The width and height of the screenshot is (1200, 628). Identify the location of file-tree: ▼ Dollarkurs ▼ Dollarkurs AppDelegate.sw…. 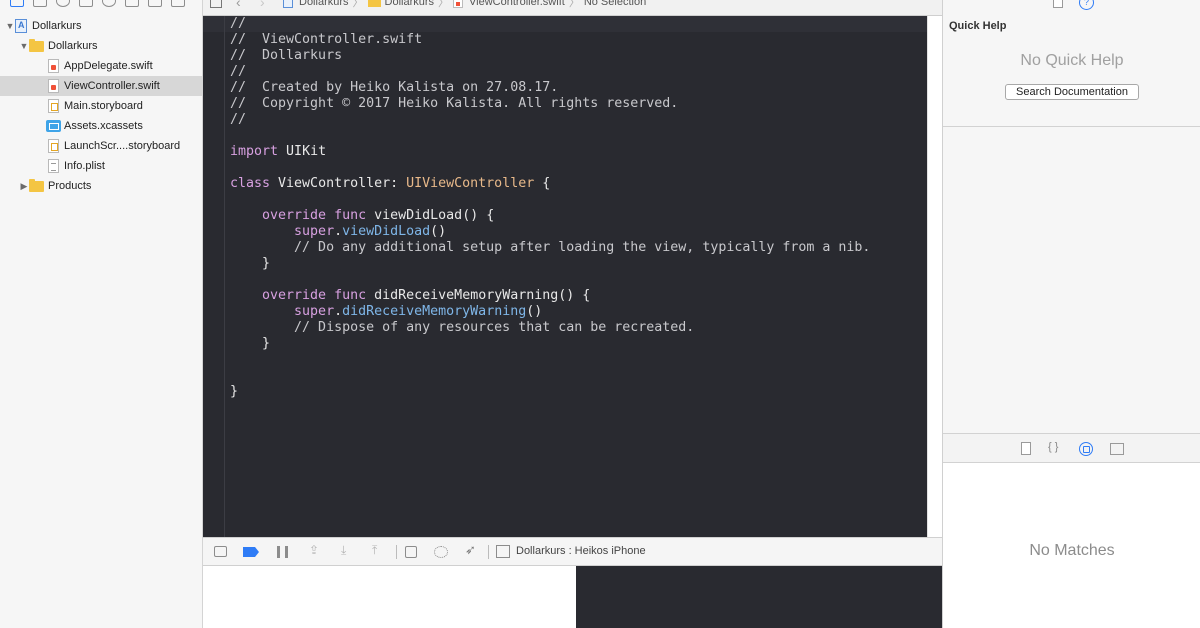
(101, 106).